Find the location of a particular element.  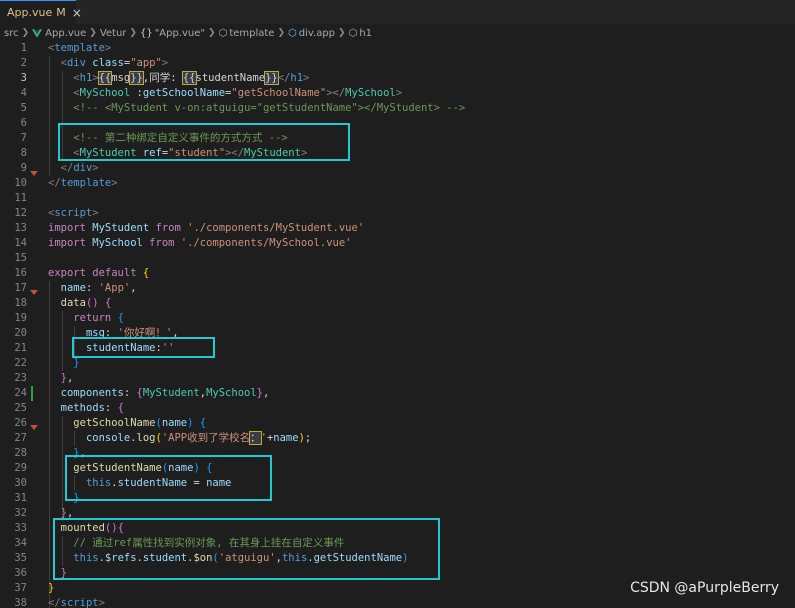

code-line: 25 methods: { is located at coordinates (397, 408).